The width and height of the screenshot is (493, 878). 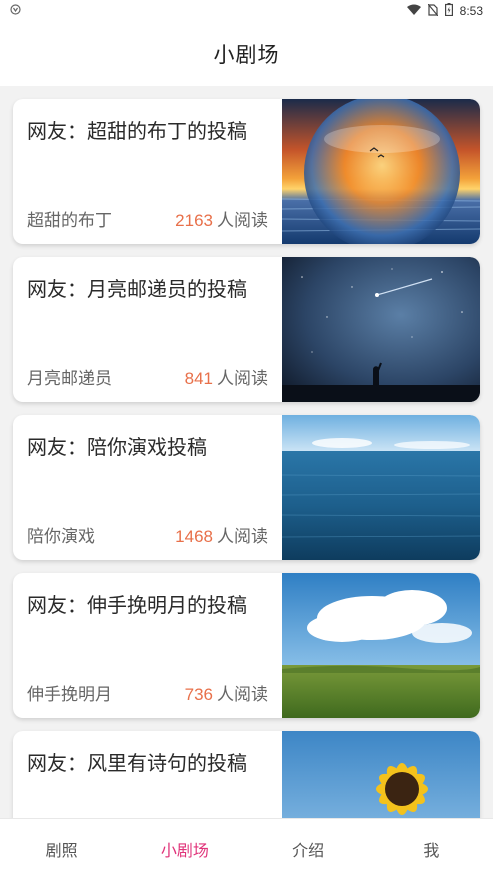 I want to click on app-header: 小剧场, so click(x=246, y=54).